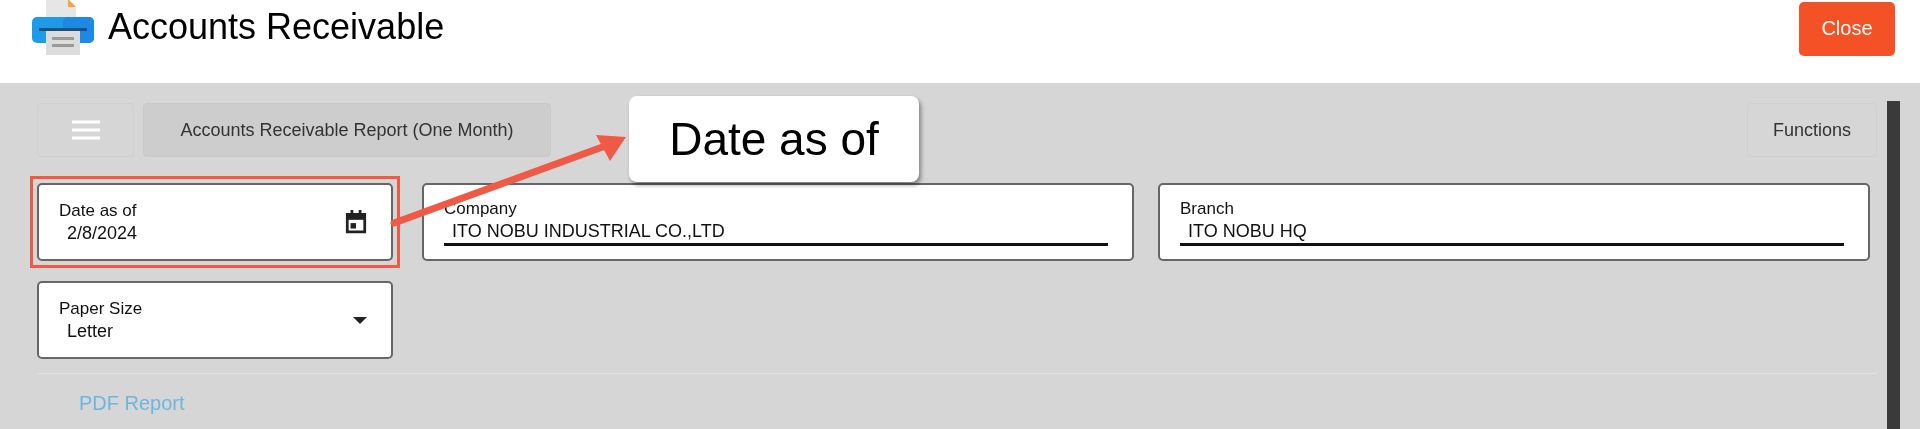 The height and width of the screenshot is (429, 1920). What do you see at coordinates (63, 28) in the screenshot?
I see `printer-icon` at bounding box center [63, 28].